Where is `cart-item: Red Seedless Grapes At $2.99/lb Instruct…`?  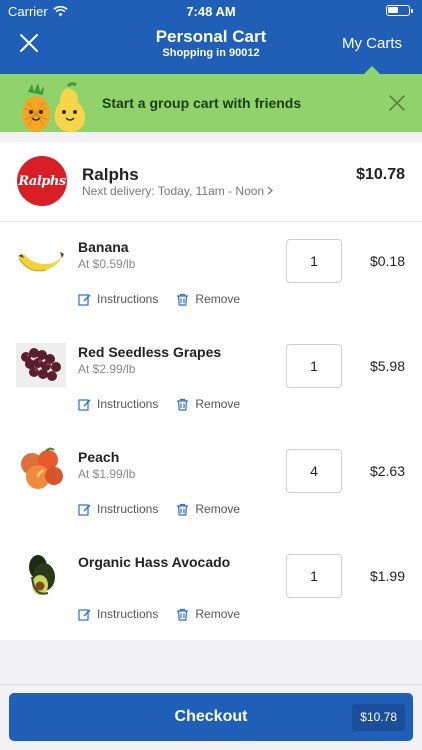 cart-item: Red Seedless Grapes At $2.99/lb Instruct… is located at coordinates (211, 379).